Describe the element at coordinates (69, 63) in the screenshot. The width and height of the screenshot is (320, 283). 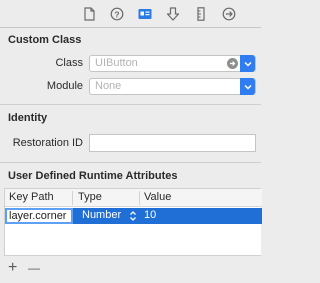
I see `class-label: Class` at that location.